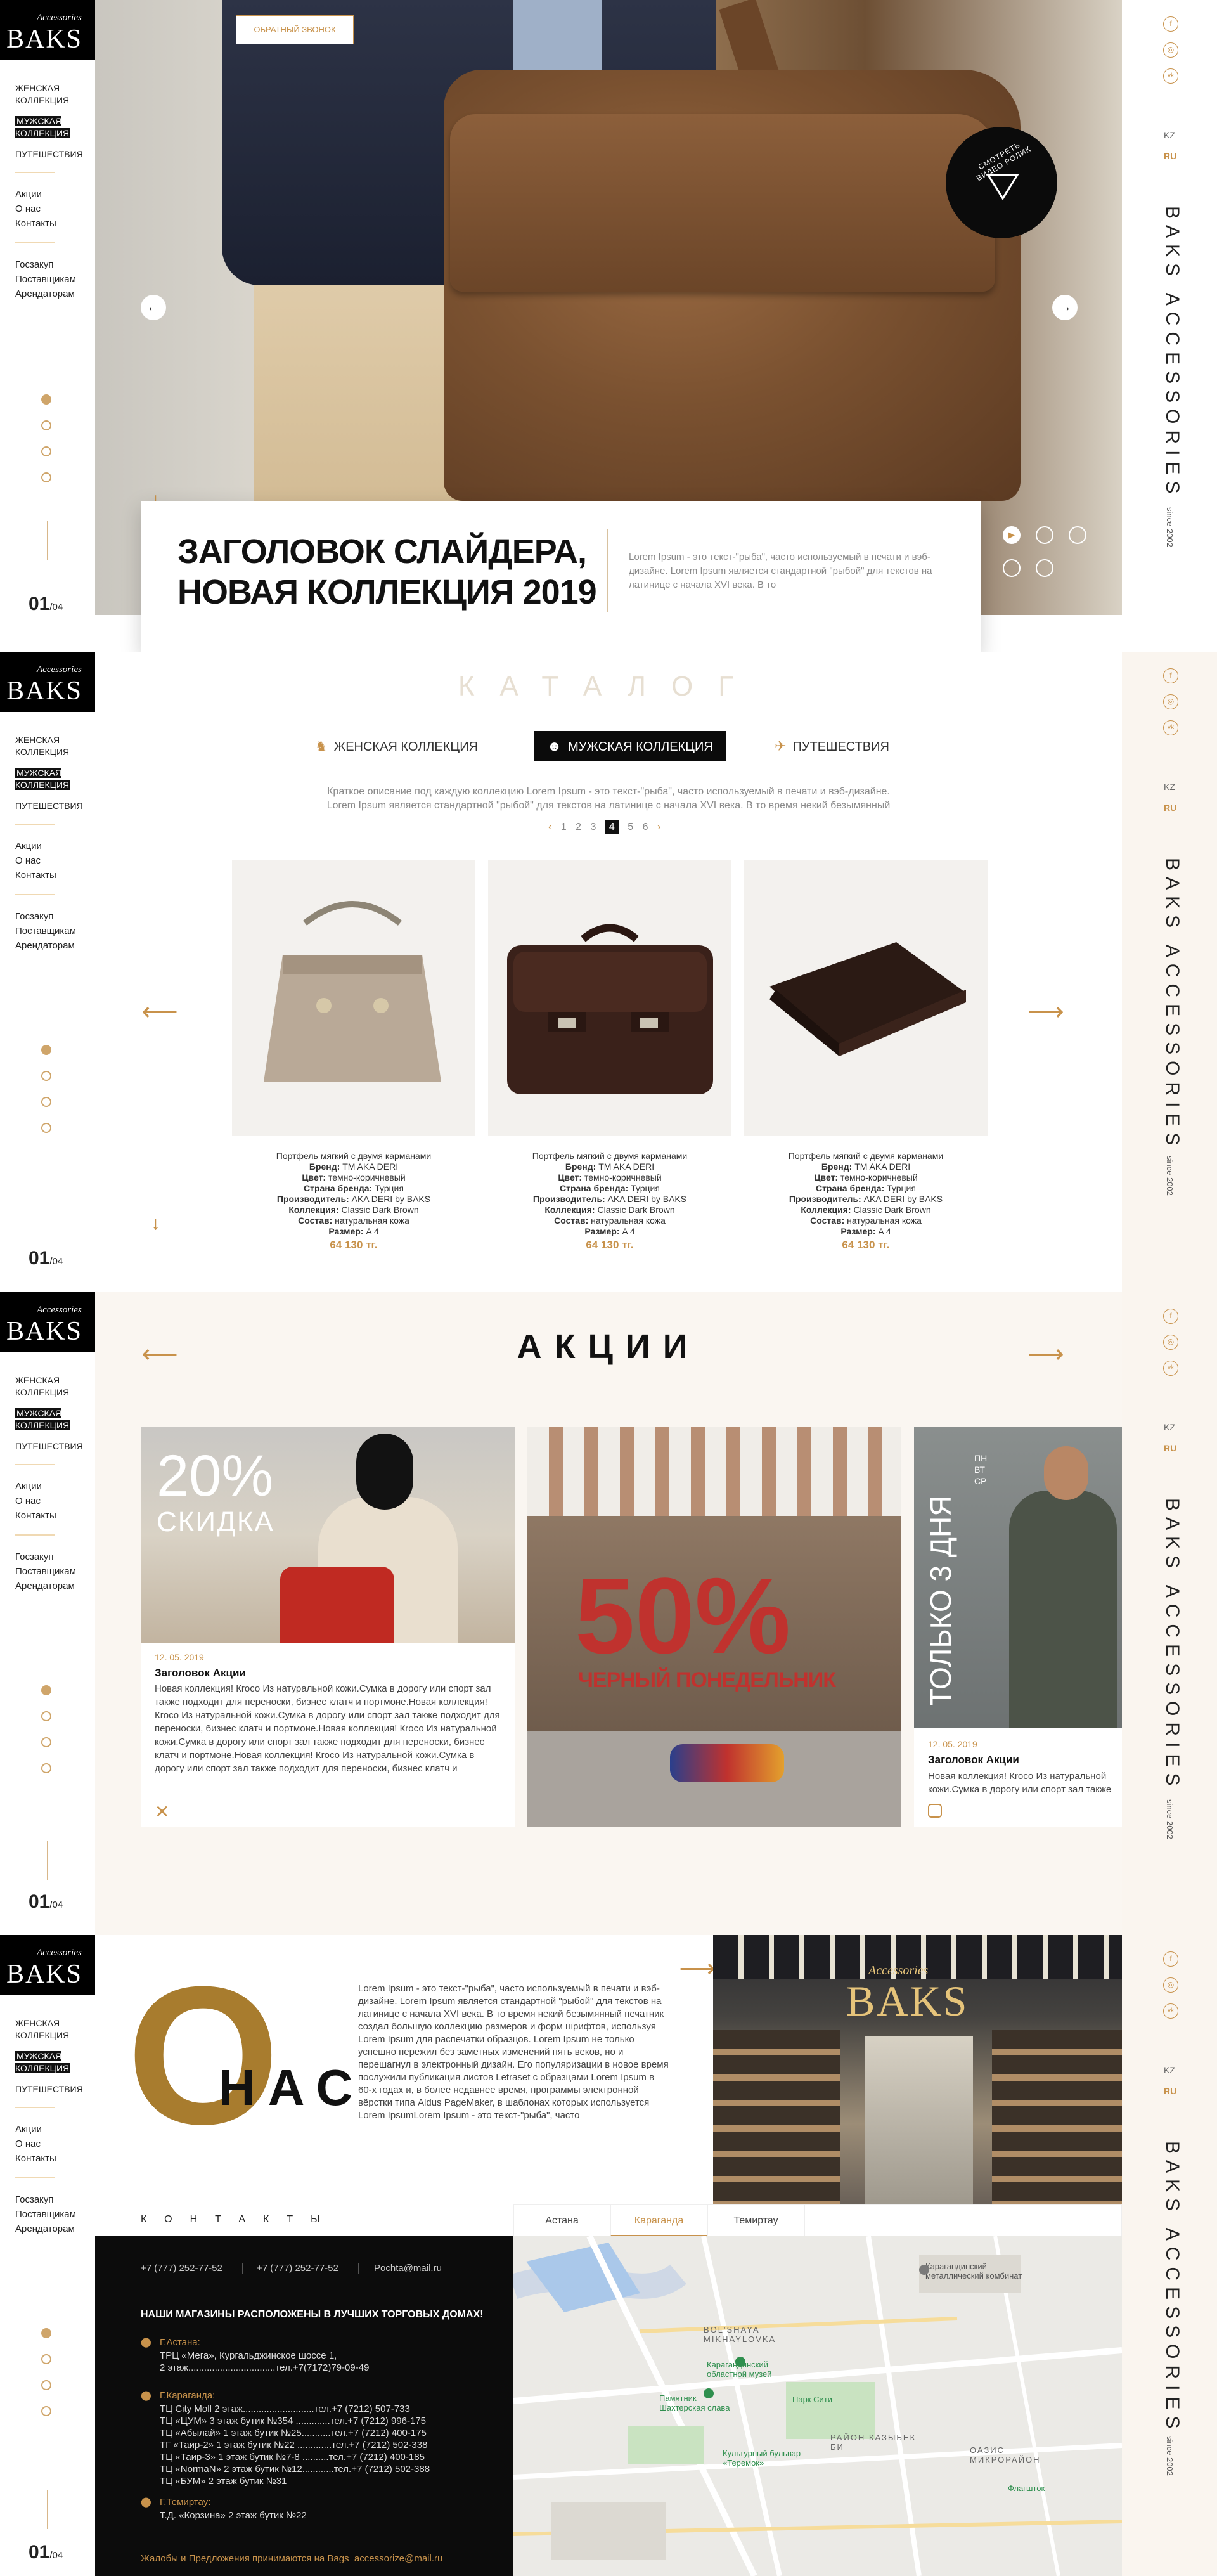 The height and width of the screenshot is (2576, 1217). Describe the element at coordinates (397, 746) in the screenshot. I see `tab-women: ♞ ЖЕНСКАЯ КОЛЛЕКЦИЯ` at that location.